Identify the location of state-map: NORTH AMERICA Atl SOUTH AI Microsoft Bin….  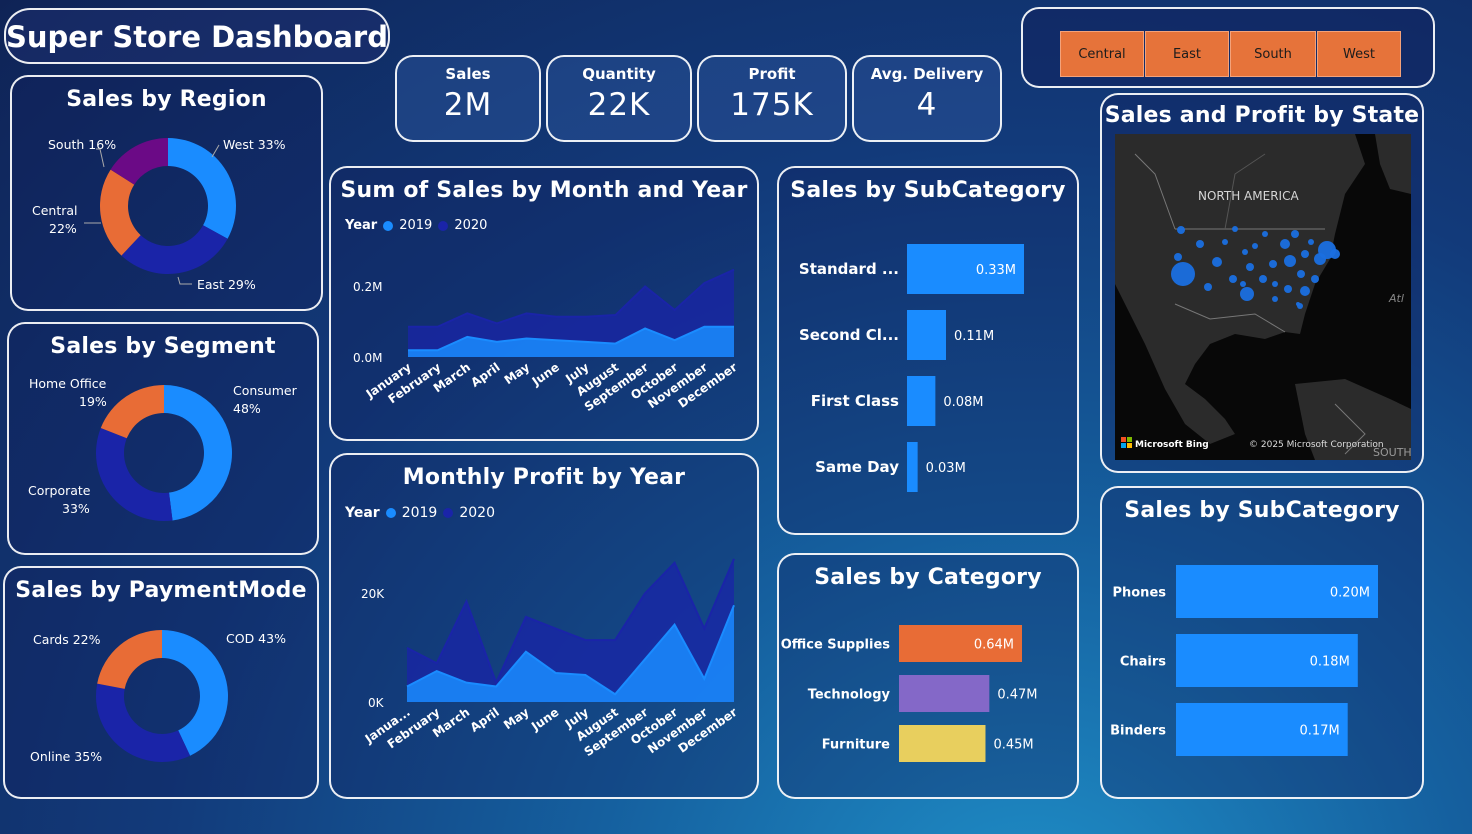
(1263, 297).